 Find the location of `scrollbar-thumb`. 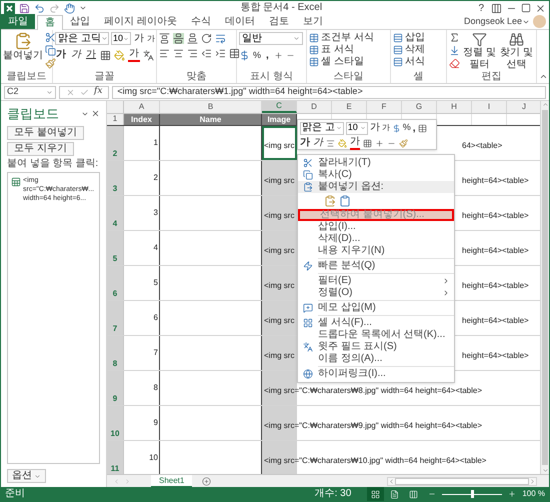

scrollbar-thumb is located at coordinates (545, 287).